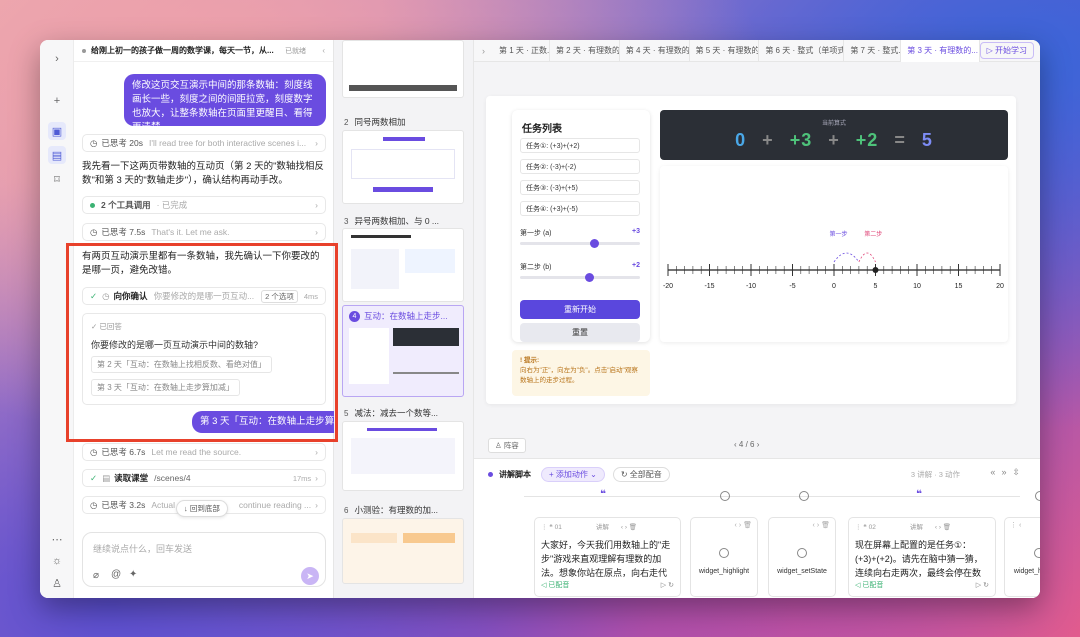  Describe the element at coordinates (57, 131) in the screenshot. I see `chat-icon: ▣` at that location.